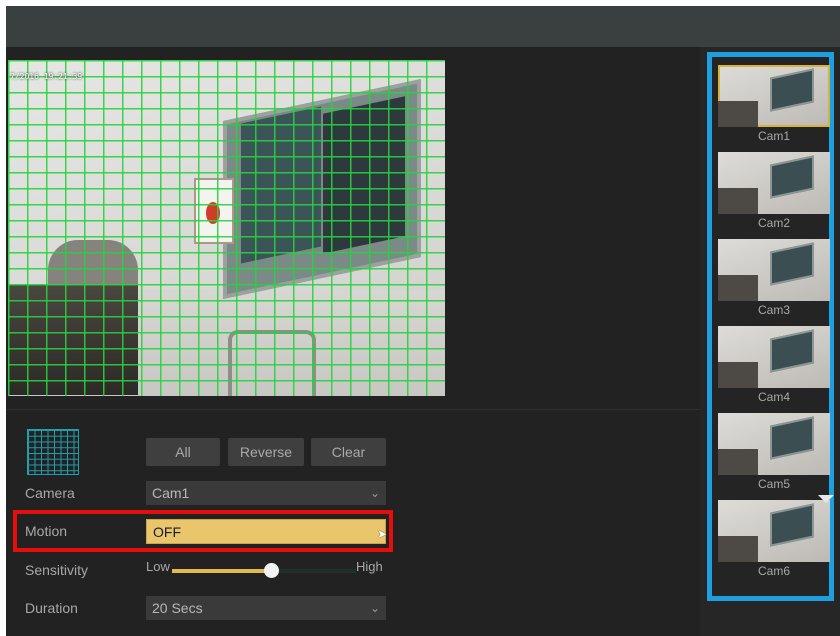  Describe the element at coordinates (51, 608) in the screenshot. I see `duration-label: Duration` at that location.